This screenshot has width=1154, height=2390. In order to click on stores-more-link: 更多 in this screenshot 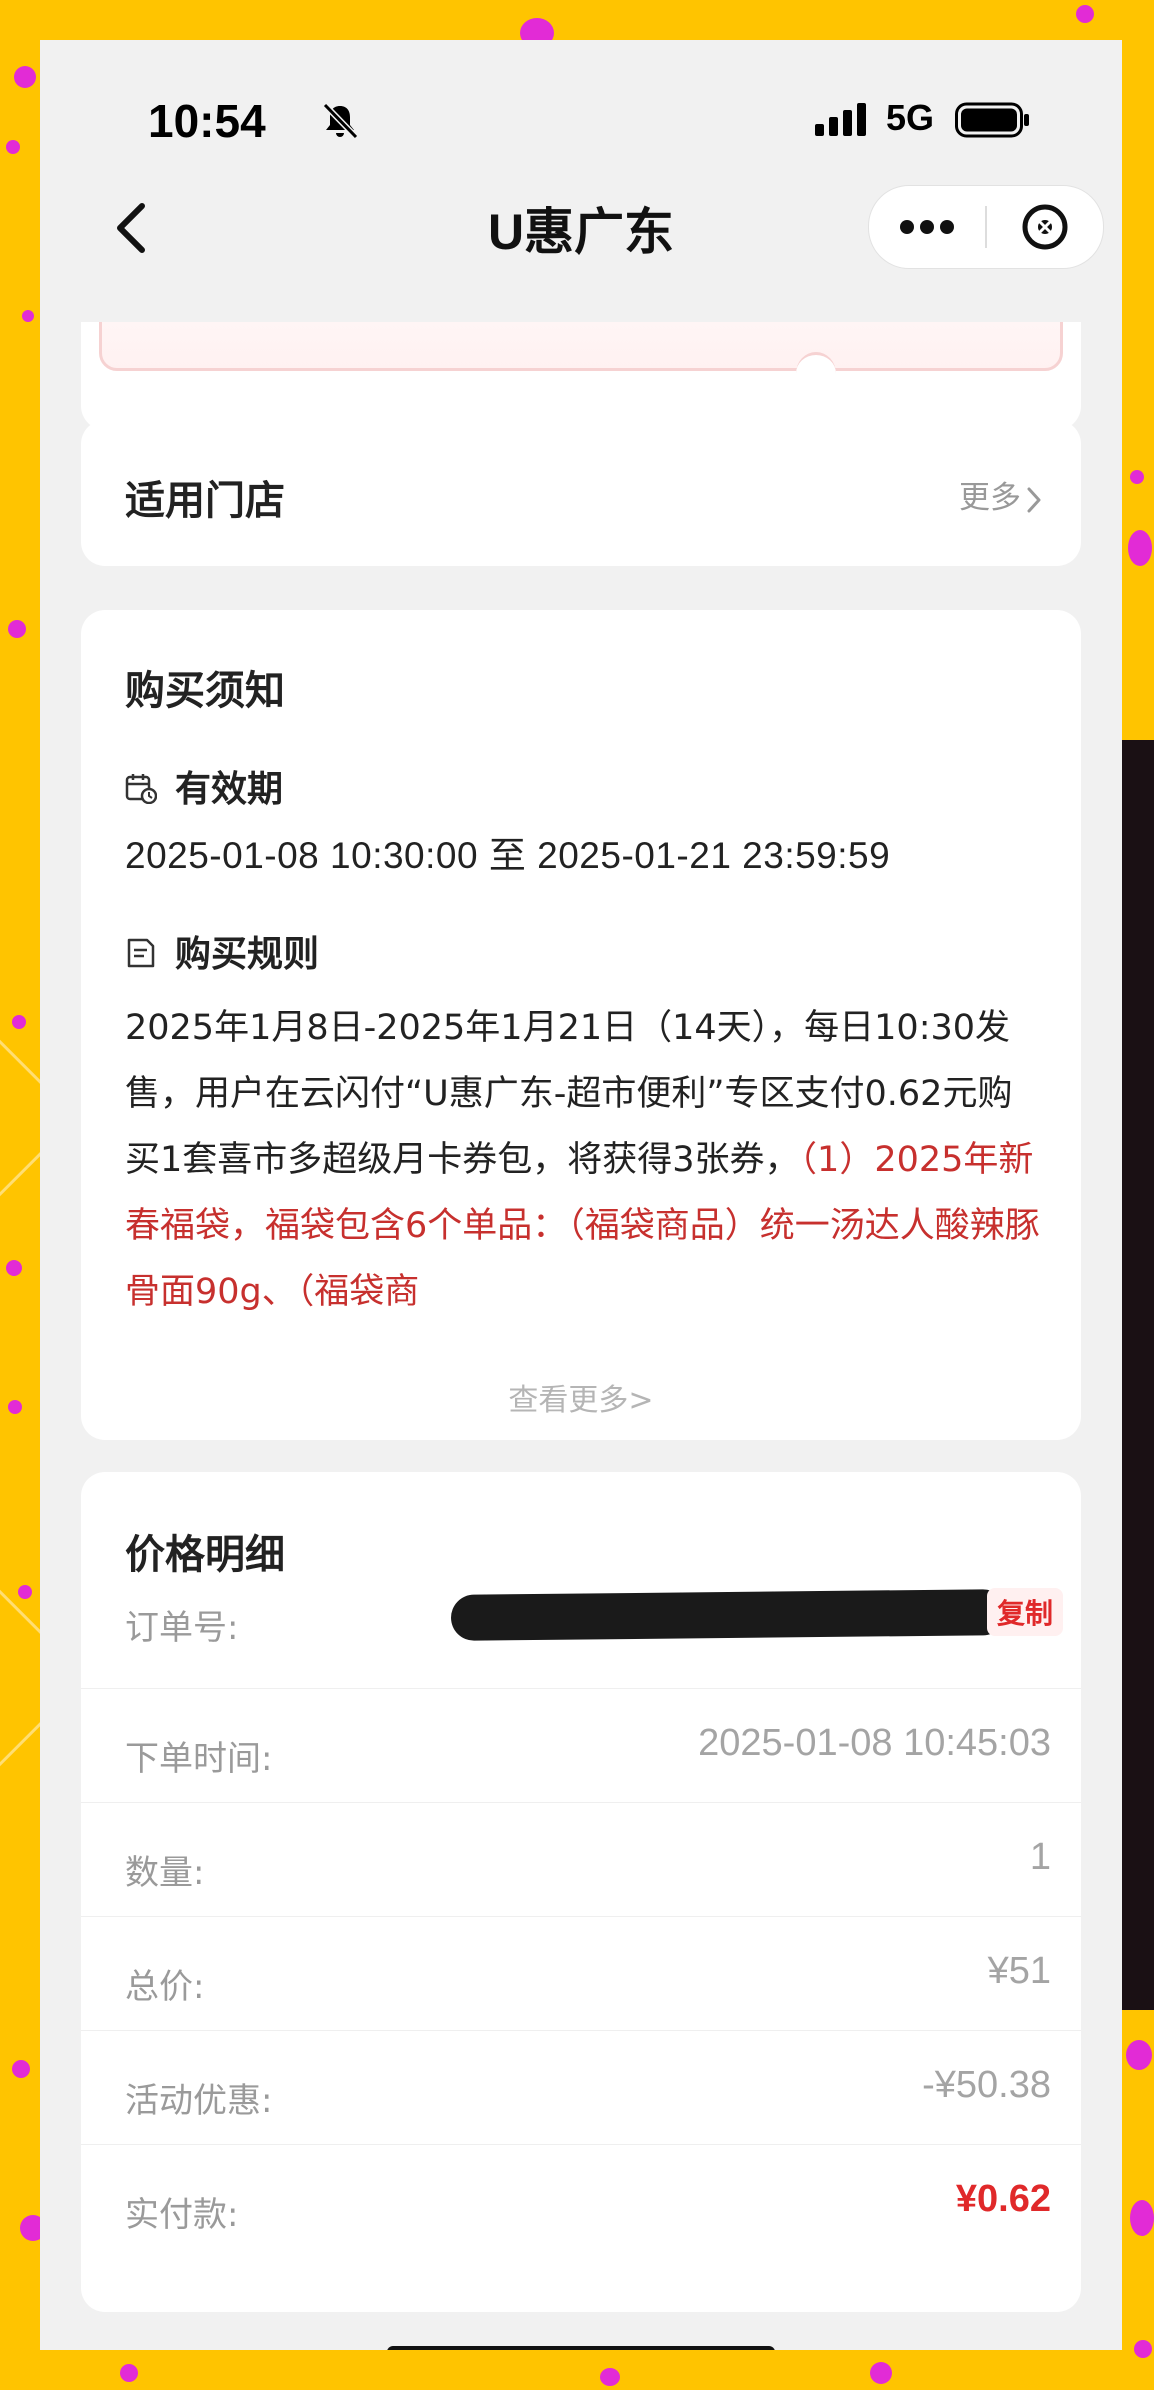, I will do `click(1001, 494)`.